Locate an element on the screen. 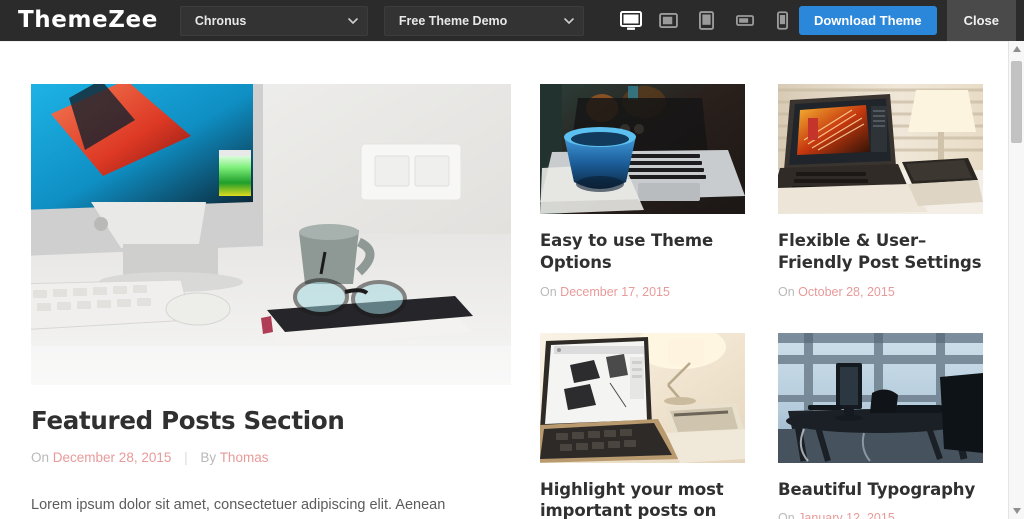 The width and height of the screenshot is (1024, 519). tablet-landscape-icon is located at coordinates (669, 21).